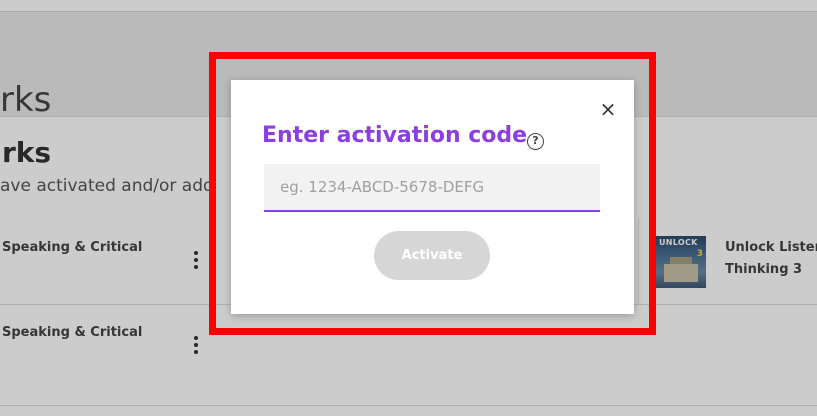 The width and height of the screenshot is (817, 416). I want to click on help-icon: ?, so click(535, 141).